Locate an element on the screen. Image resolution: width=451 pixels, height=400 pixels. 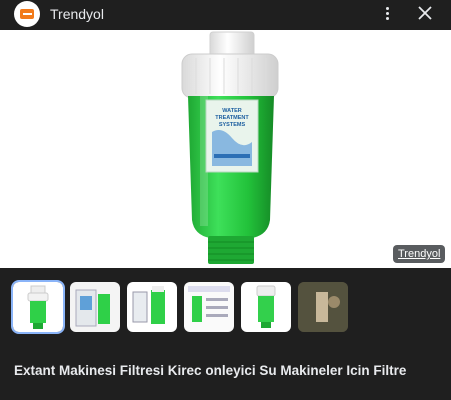
top-bar: Trendyol is located at coordinates (225, 15).